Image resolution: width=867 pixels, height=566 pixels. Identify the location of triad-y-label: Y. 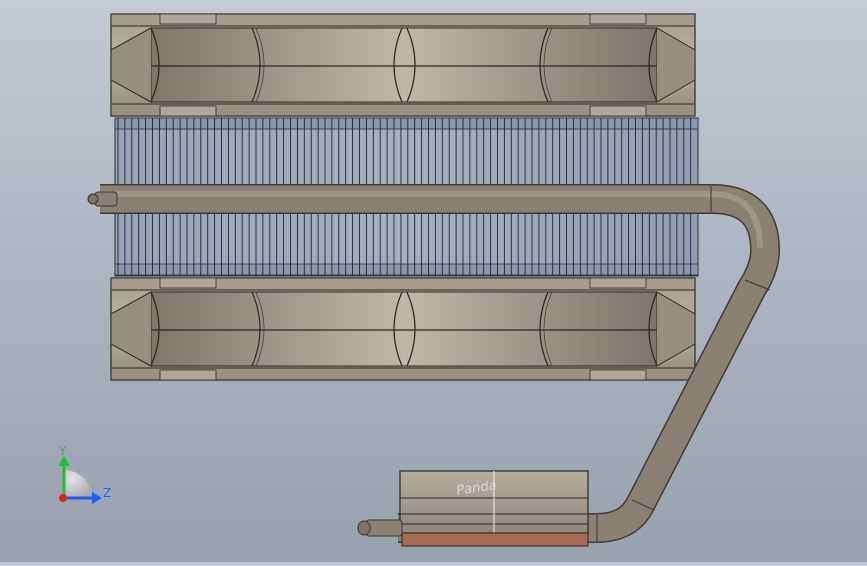
(62, 451).